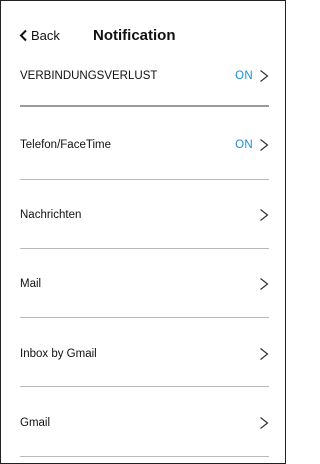 This screenshot has width=320, height=464. Describe the element at coordinates (89, 76) in the screenshot. I see `list-item-label: VERBINDUNGSVERLUST` at that location.